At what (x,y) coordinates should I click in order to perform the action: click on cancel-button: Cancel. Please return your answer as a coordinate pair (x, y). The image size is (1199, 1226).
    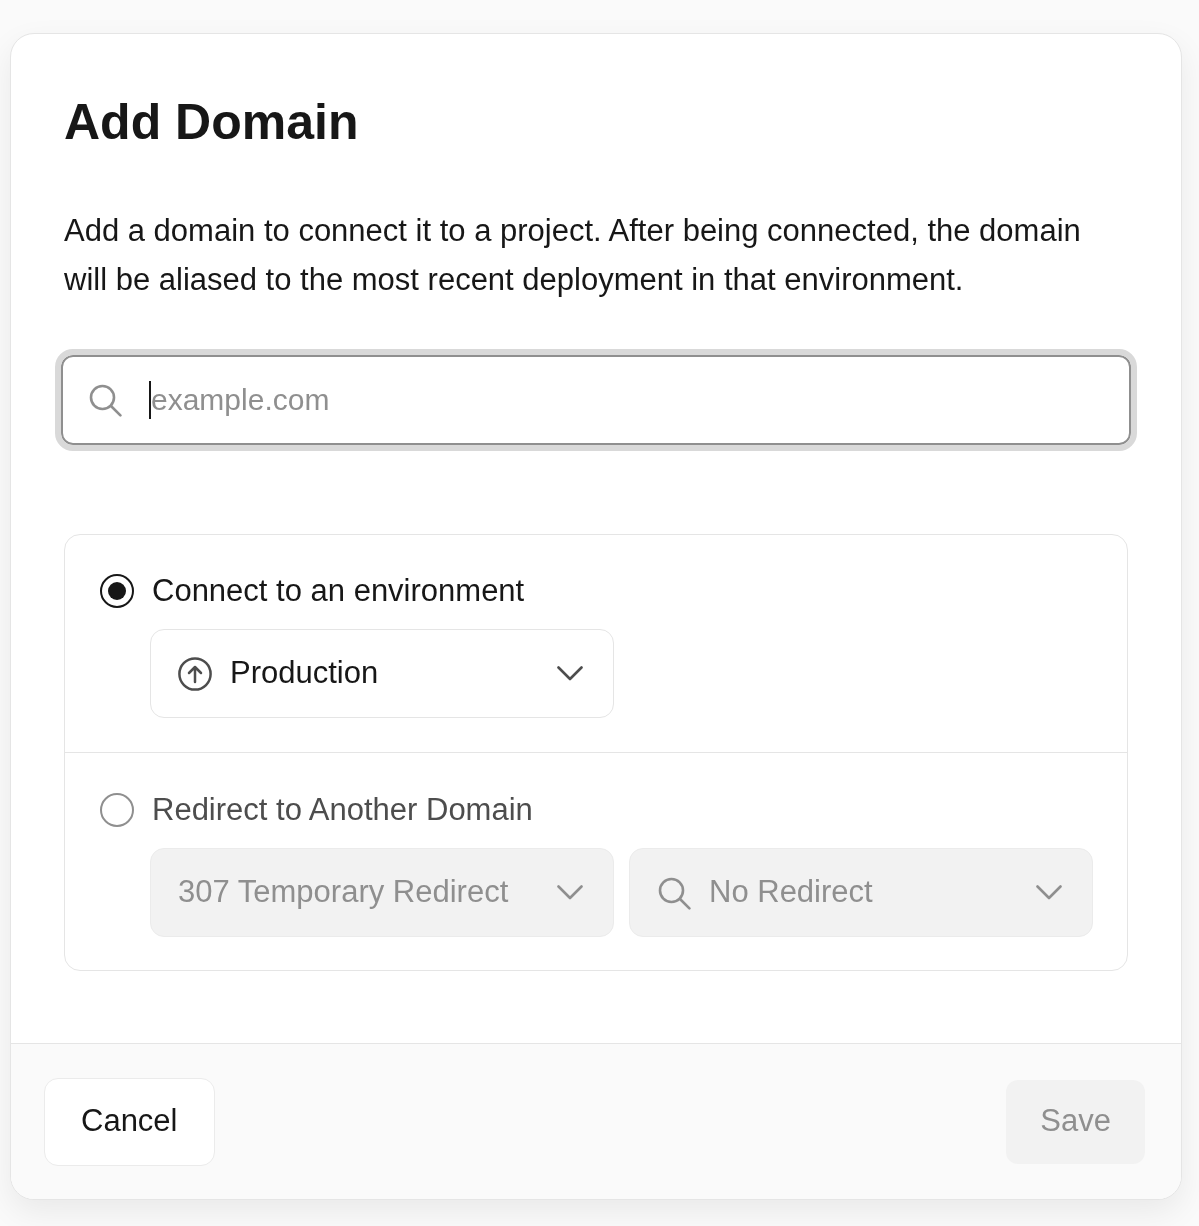
    Looking at the image, I should click on (129, 1121).